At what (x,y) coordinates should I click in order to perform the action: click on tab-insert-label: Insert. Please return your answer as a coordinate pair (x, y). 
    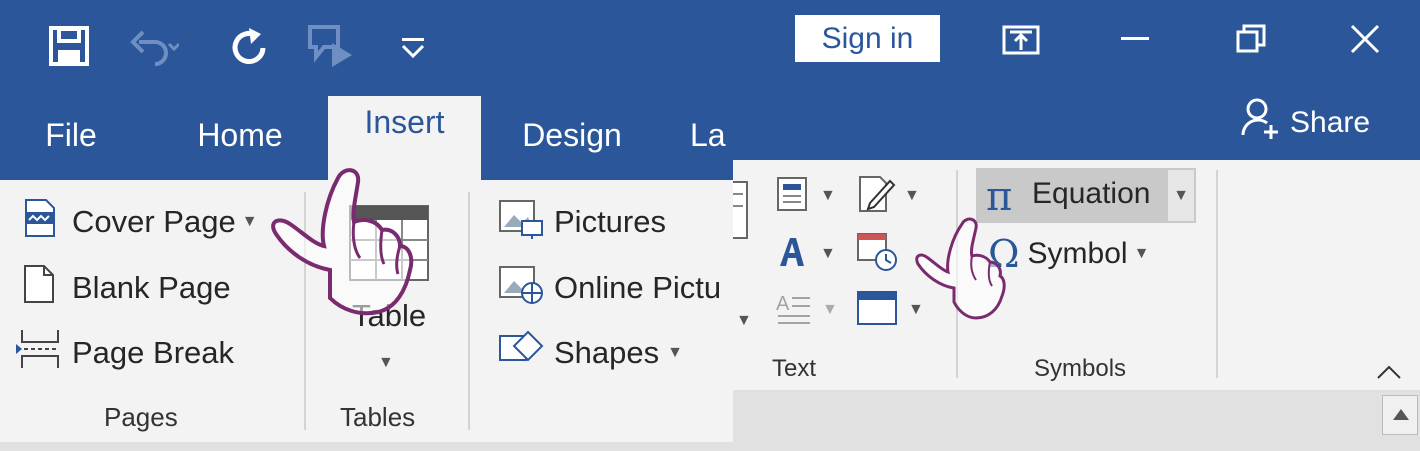
    Looking at the image, I should click on (404, 121).